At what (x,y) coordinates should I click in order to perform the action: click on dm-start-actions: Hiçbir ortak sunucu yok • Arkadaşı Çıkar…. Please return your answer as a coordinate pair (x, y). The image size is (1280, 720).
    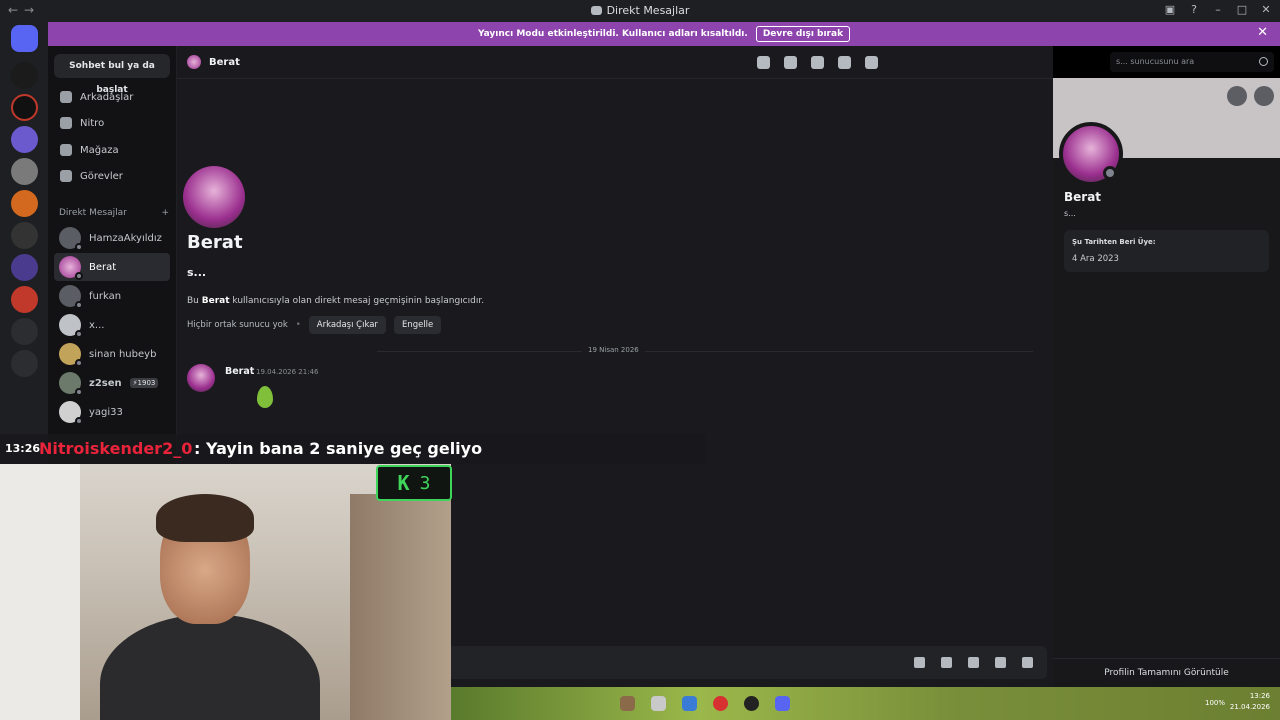
    Looking at the image, I should click on (314, 325).